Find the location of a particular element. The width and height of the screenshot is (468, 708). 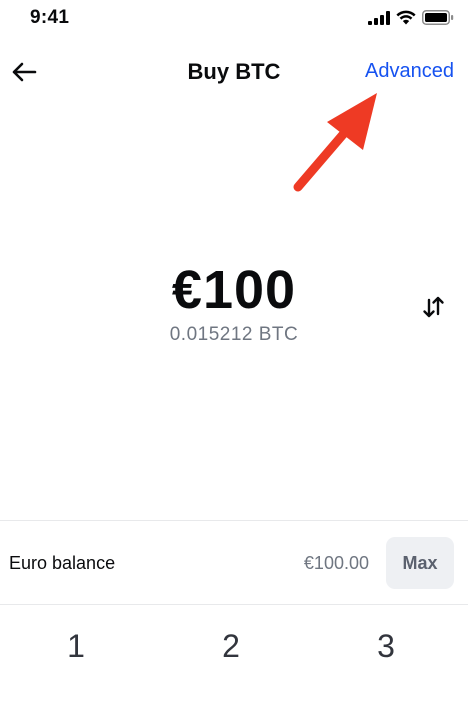

balance-row: Euro balance €100.00 Max is located at coordinates (234, 562).